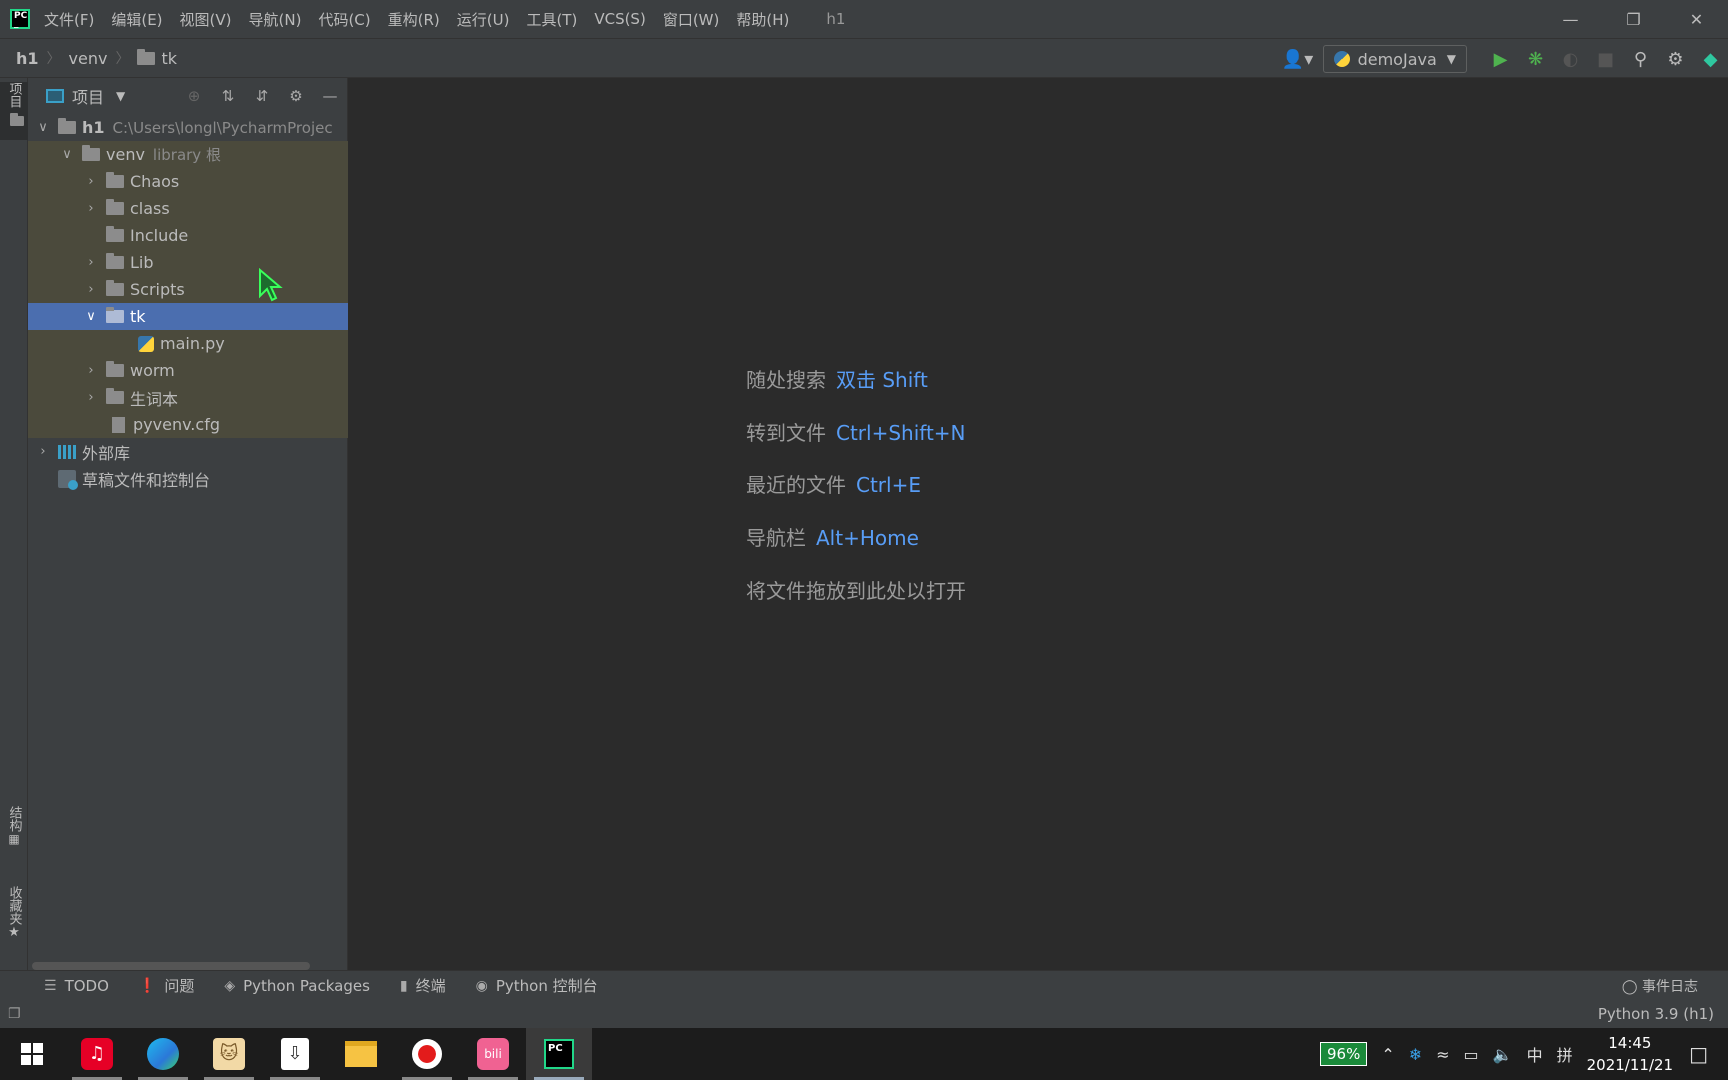 The height and width of the screenshot is (1080, 1728). I want to click on run-icon: ▶, so click(1500, 59).